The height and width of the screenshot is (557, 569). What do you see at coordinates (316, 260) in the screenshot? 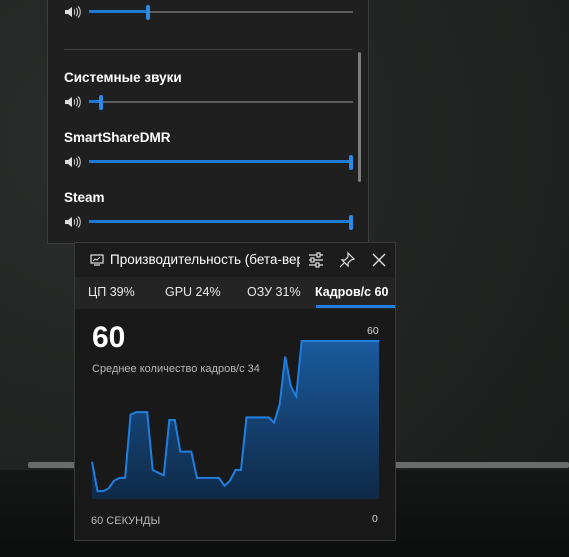
I see `options-icon` at bounding box center [316, 260].